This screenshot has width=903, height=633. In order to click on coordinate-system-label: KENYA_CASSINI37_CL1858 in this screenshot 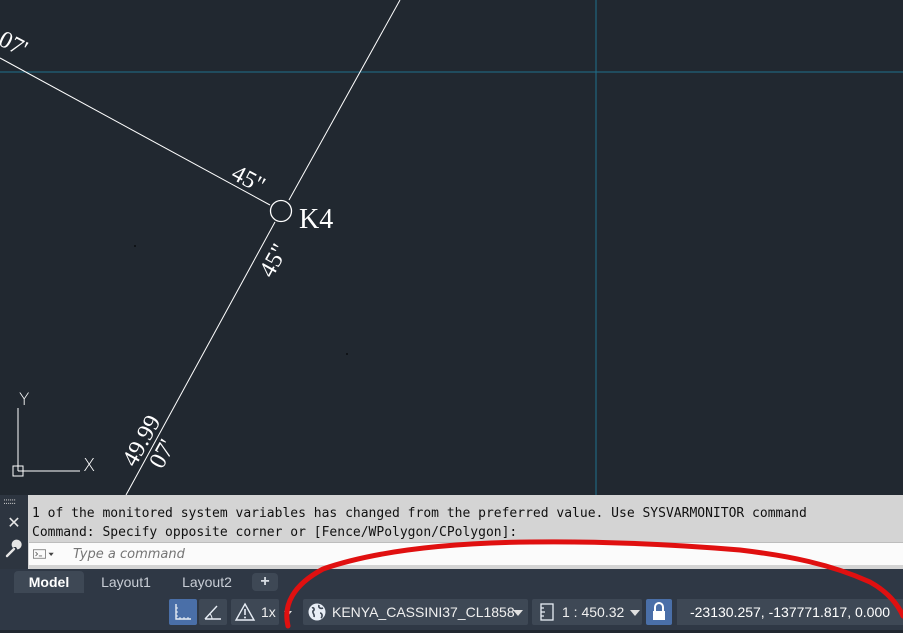, I will do `click(423, 612)`.